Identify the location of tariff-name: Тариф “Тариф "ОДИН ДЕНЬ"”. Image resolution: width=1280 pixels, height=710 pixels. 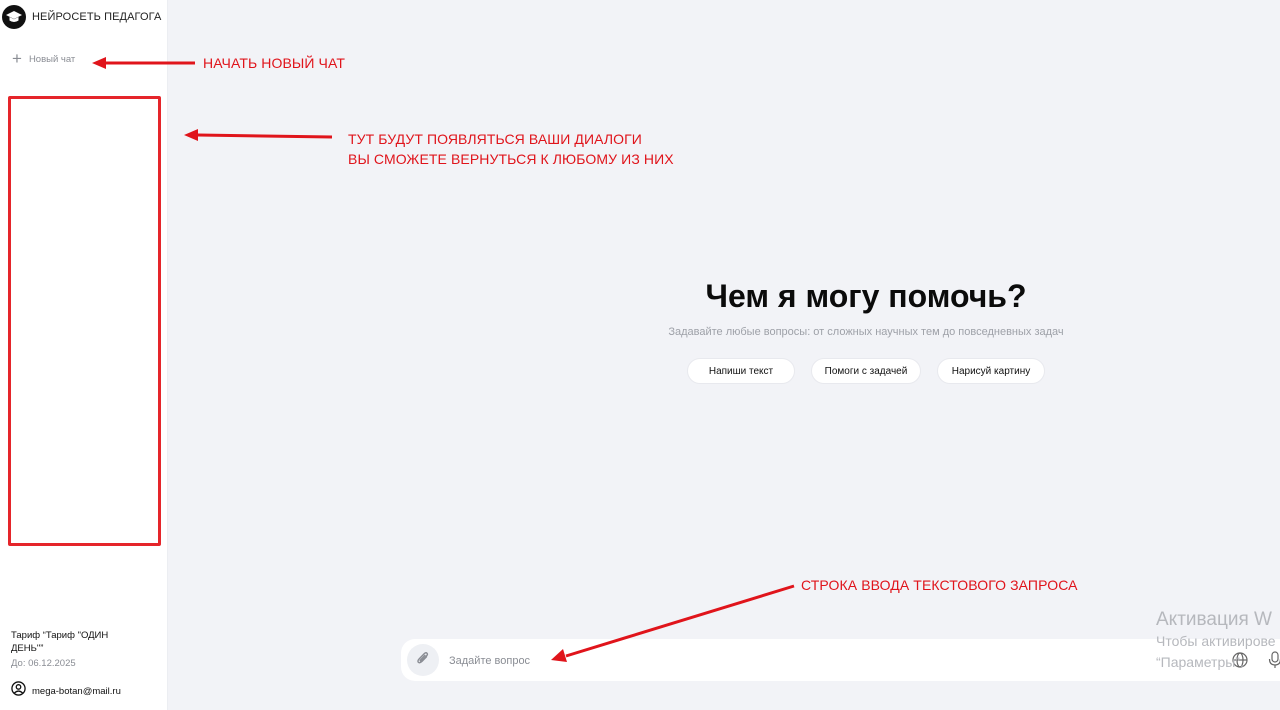
(60, 642).